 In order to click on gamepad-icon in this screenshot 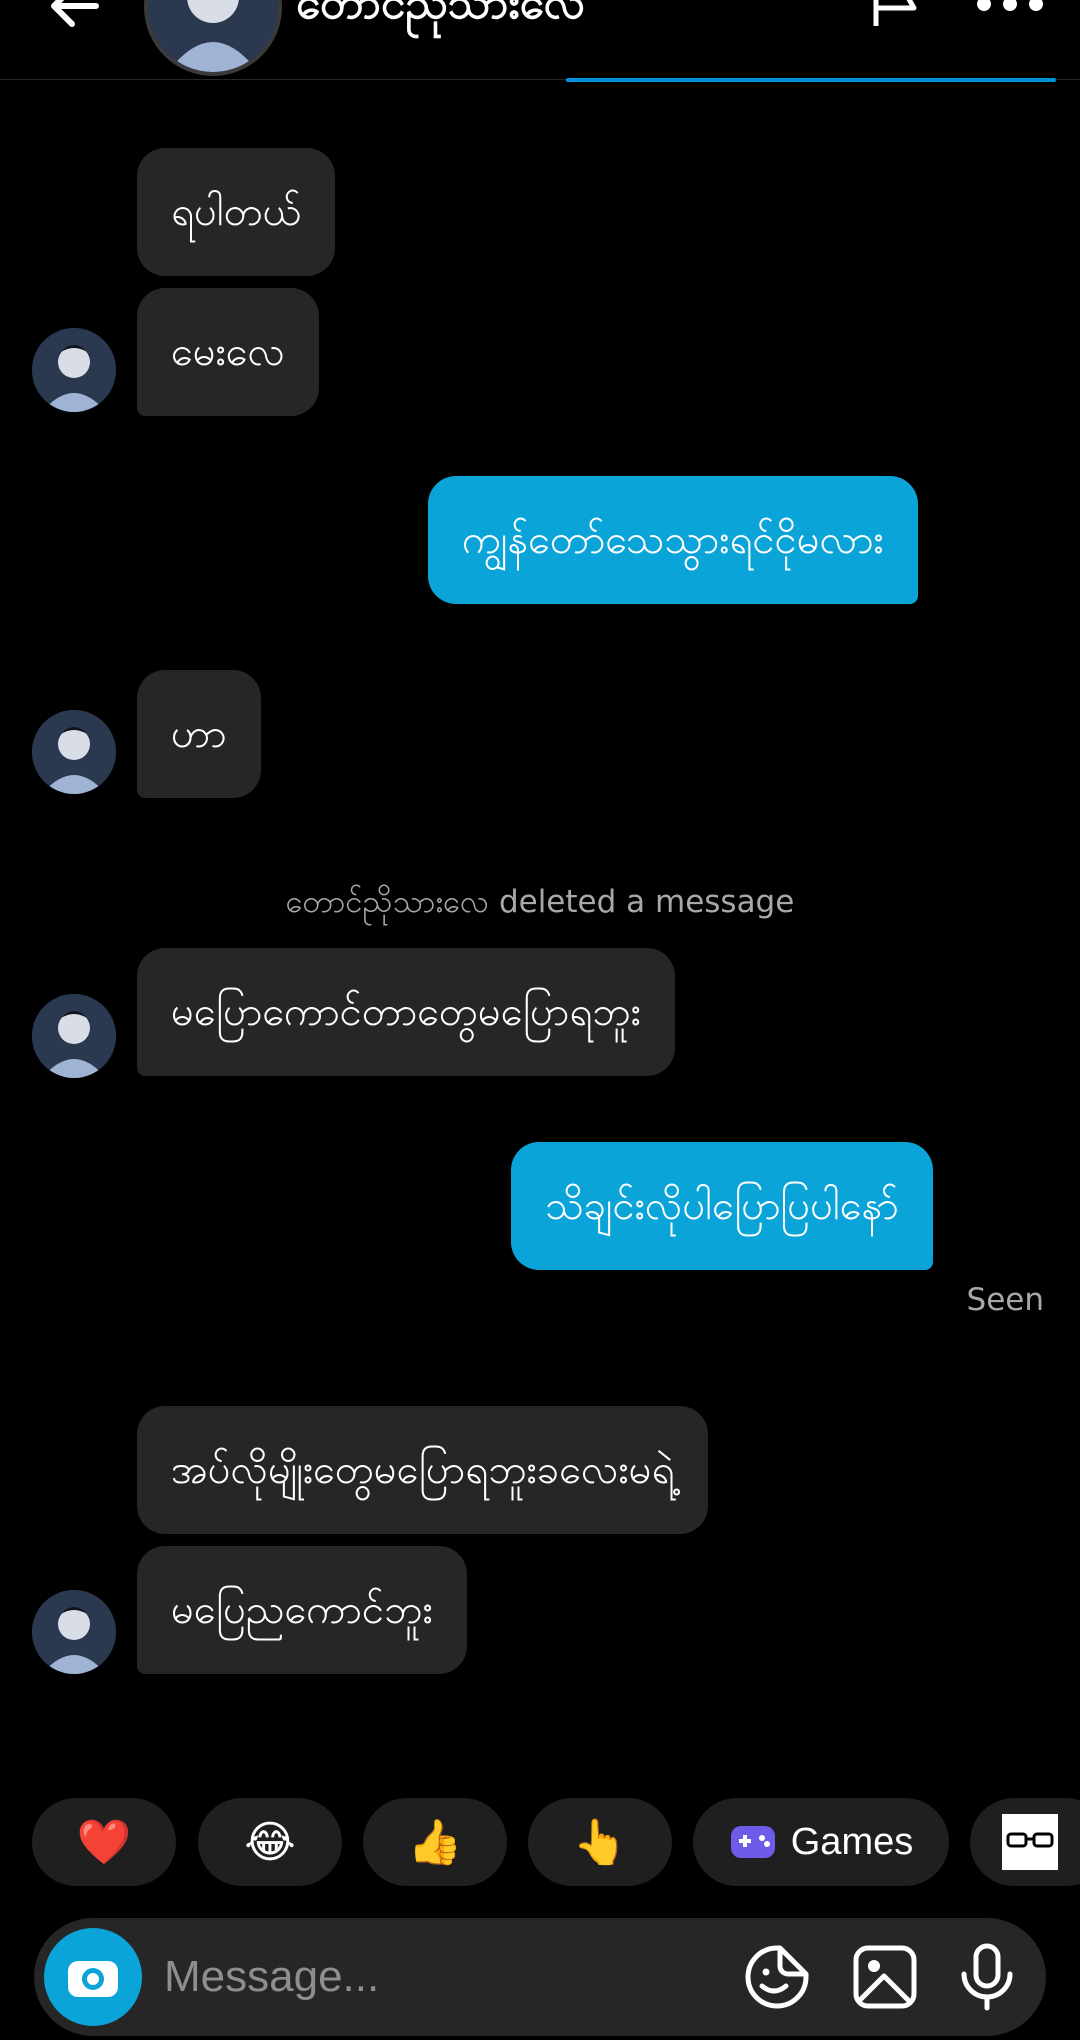, I will do `click(752, 1842)`.